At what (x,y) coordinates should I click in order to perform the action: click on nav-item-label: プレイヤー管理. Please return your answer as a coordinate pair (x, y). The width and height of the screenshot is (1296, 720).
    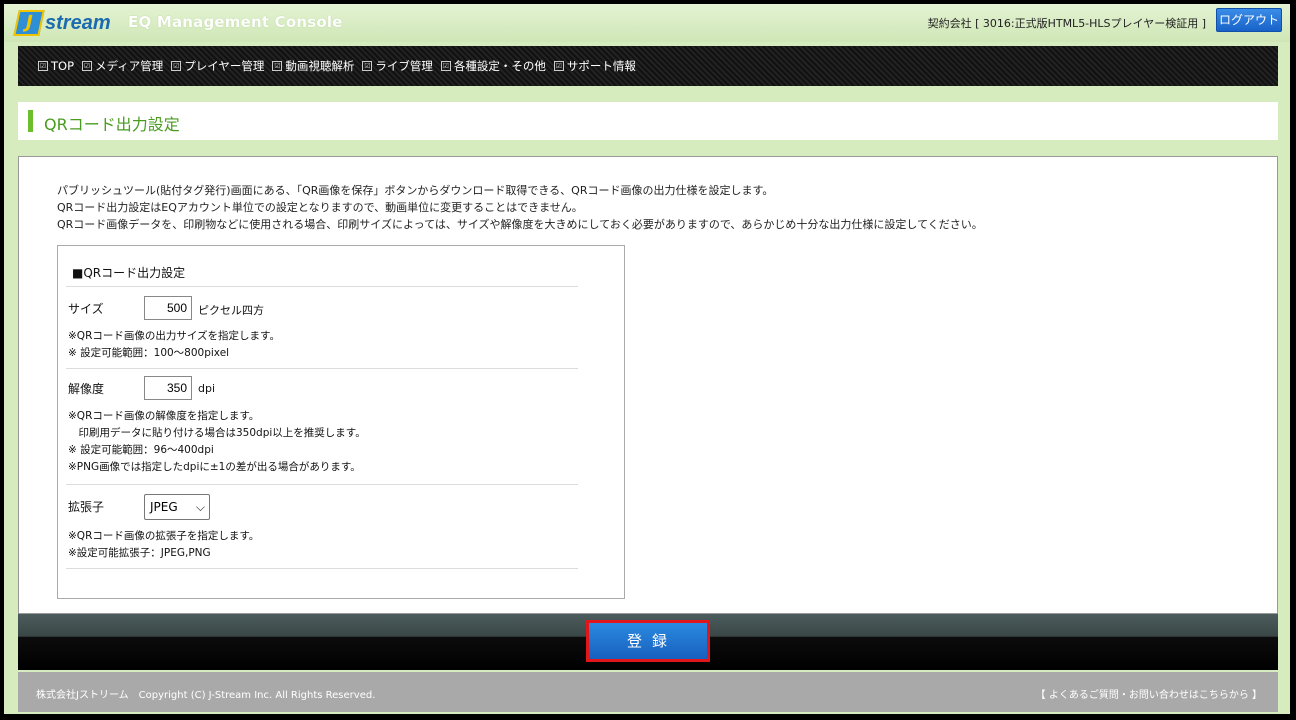
    Looking at the image, I should click on (224, 66).